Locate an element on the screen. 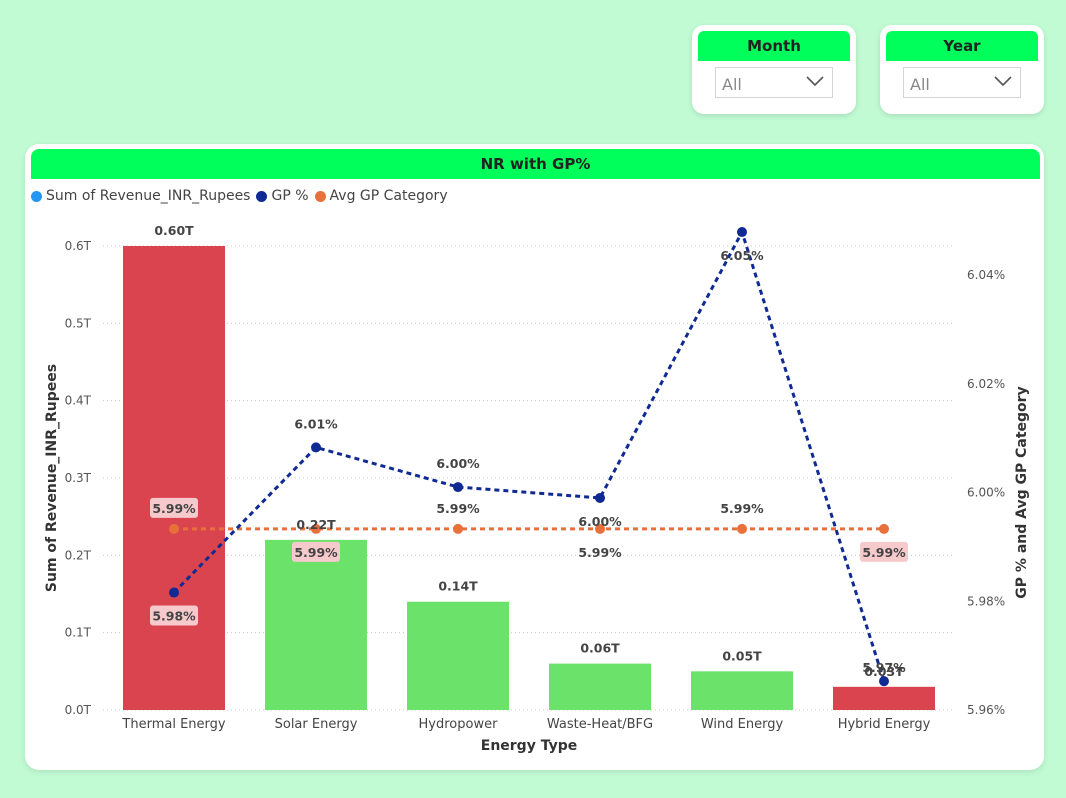 This screenshot has height=798, width=1066. month-slicer-title: Month is located at coordinates (774, 46).